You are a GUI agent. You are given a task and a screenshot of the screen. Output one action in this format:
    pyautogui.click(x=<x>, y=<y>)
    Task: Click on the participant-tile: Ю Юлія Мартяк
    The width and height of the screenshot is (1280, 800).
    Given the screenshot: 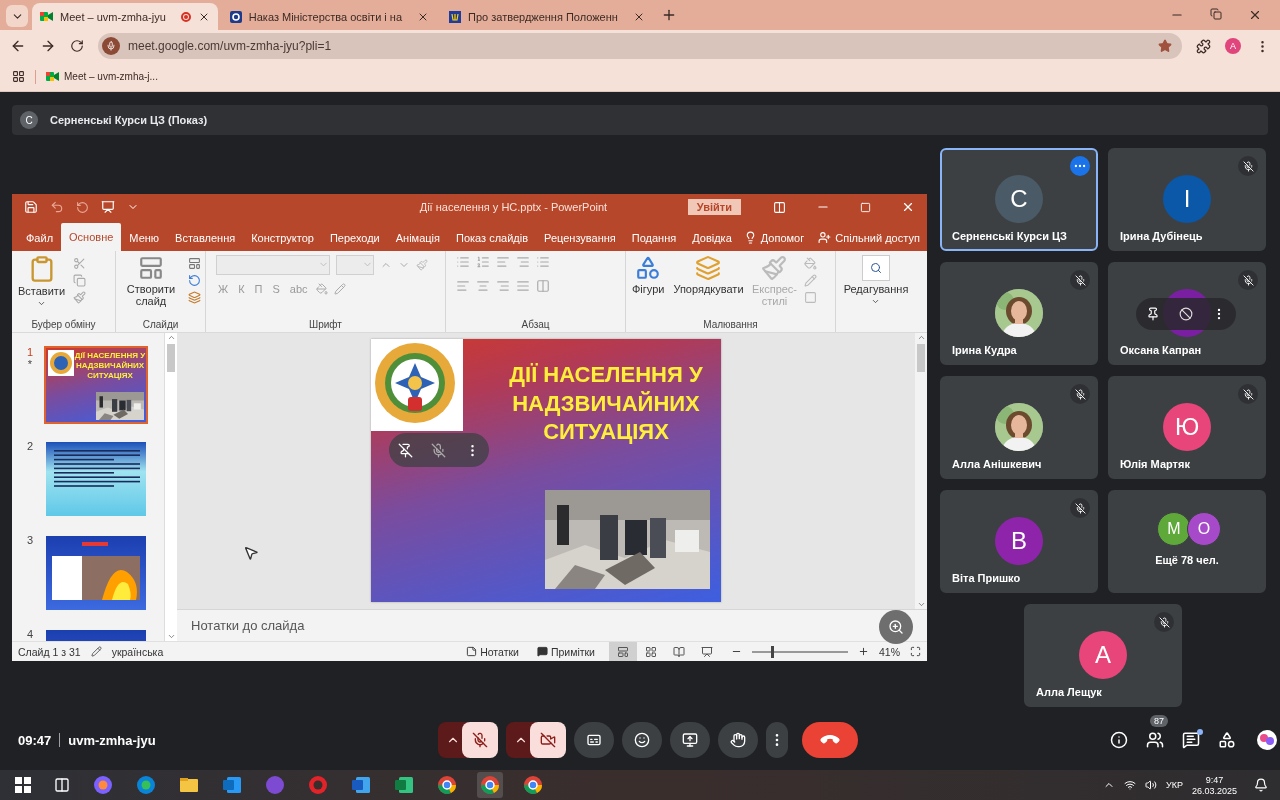 What is the action you would take?
    pyautogui.click(x=1187, y=427)
    